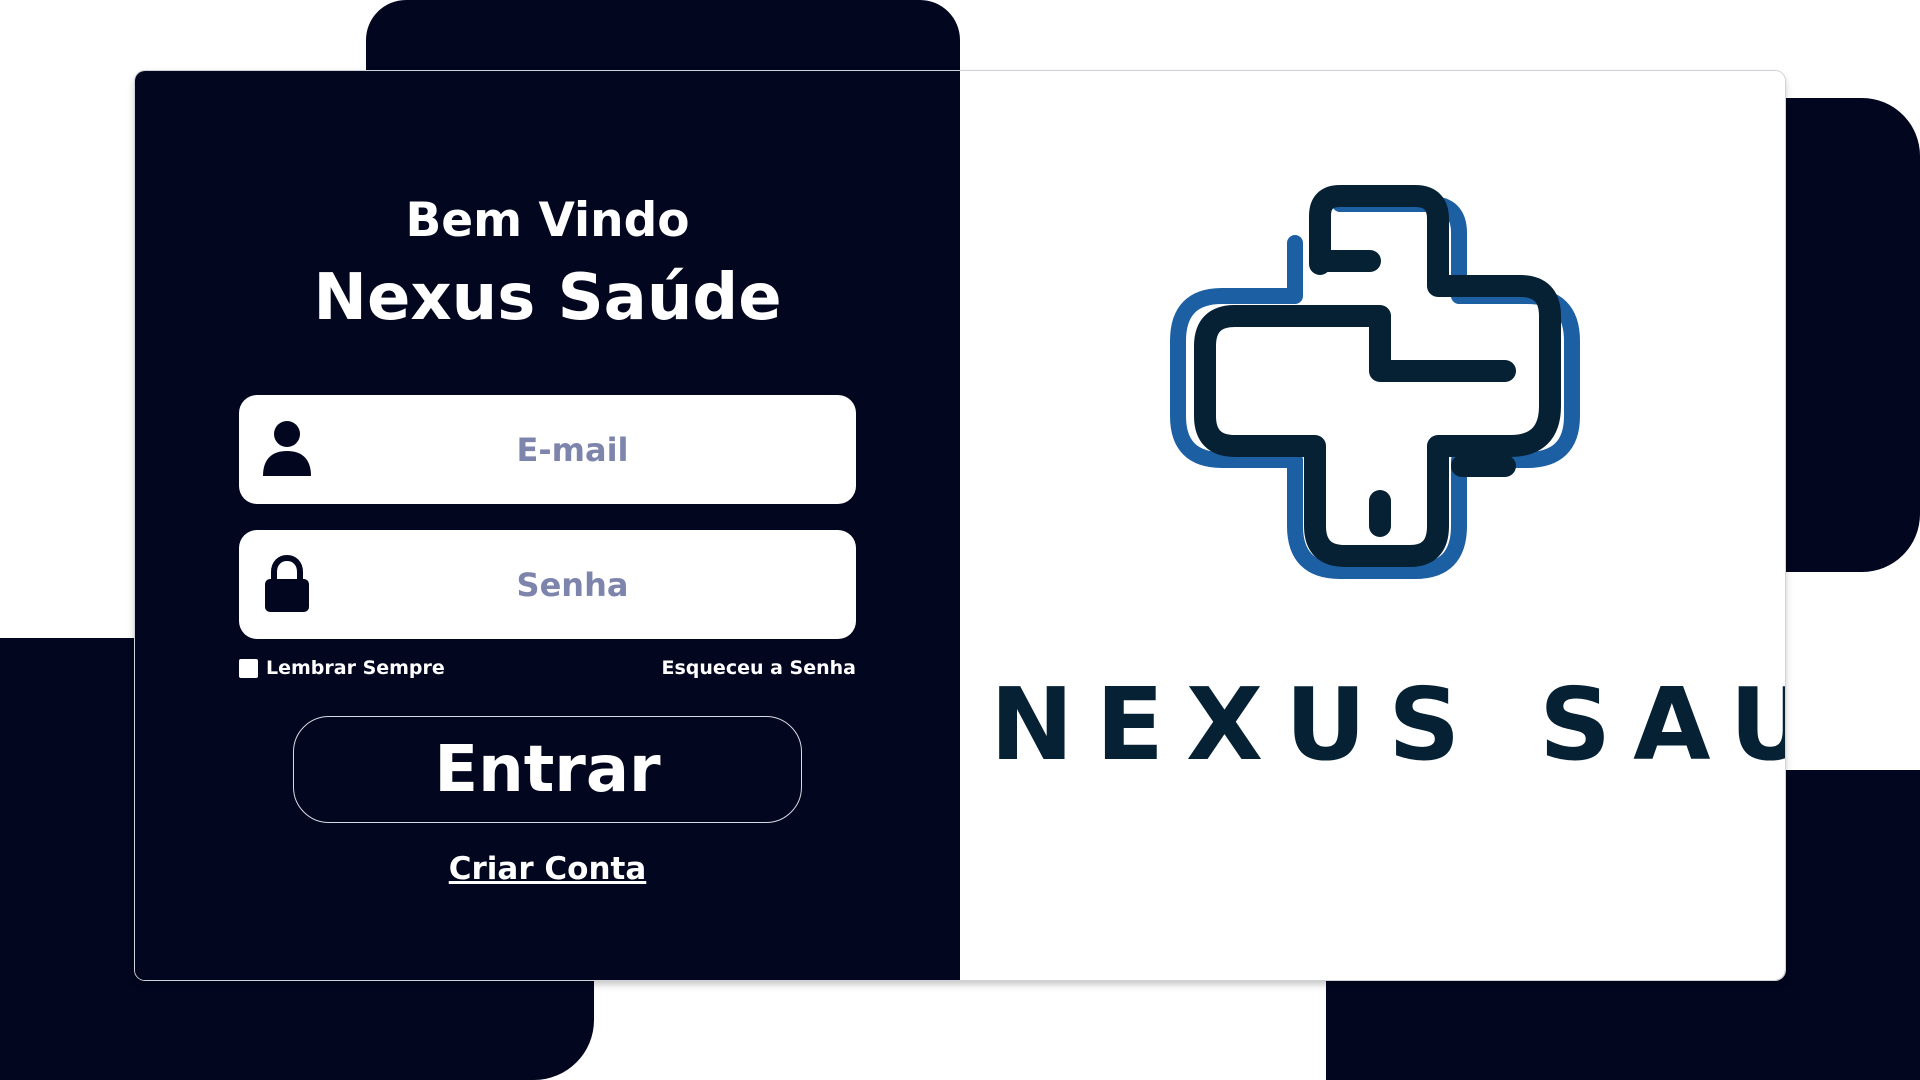 The height and width of the screenshot is (1080, 1920). Describe the element at coordinates (355, 668) in the screenshot. I see `remember-label: Lembrar Sempre` at that location.